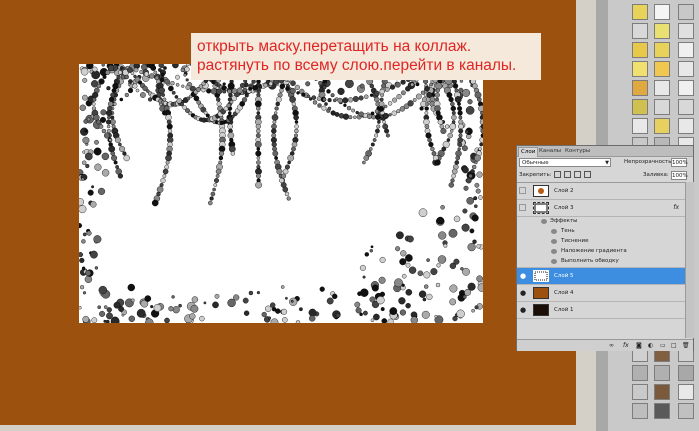  What do you see at coordinates (575, 241) in the screenshot?
I see `effect-label: Тиснение` at bounding box center [575, 241].